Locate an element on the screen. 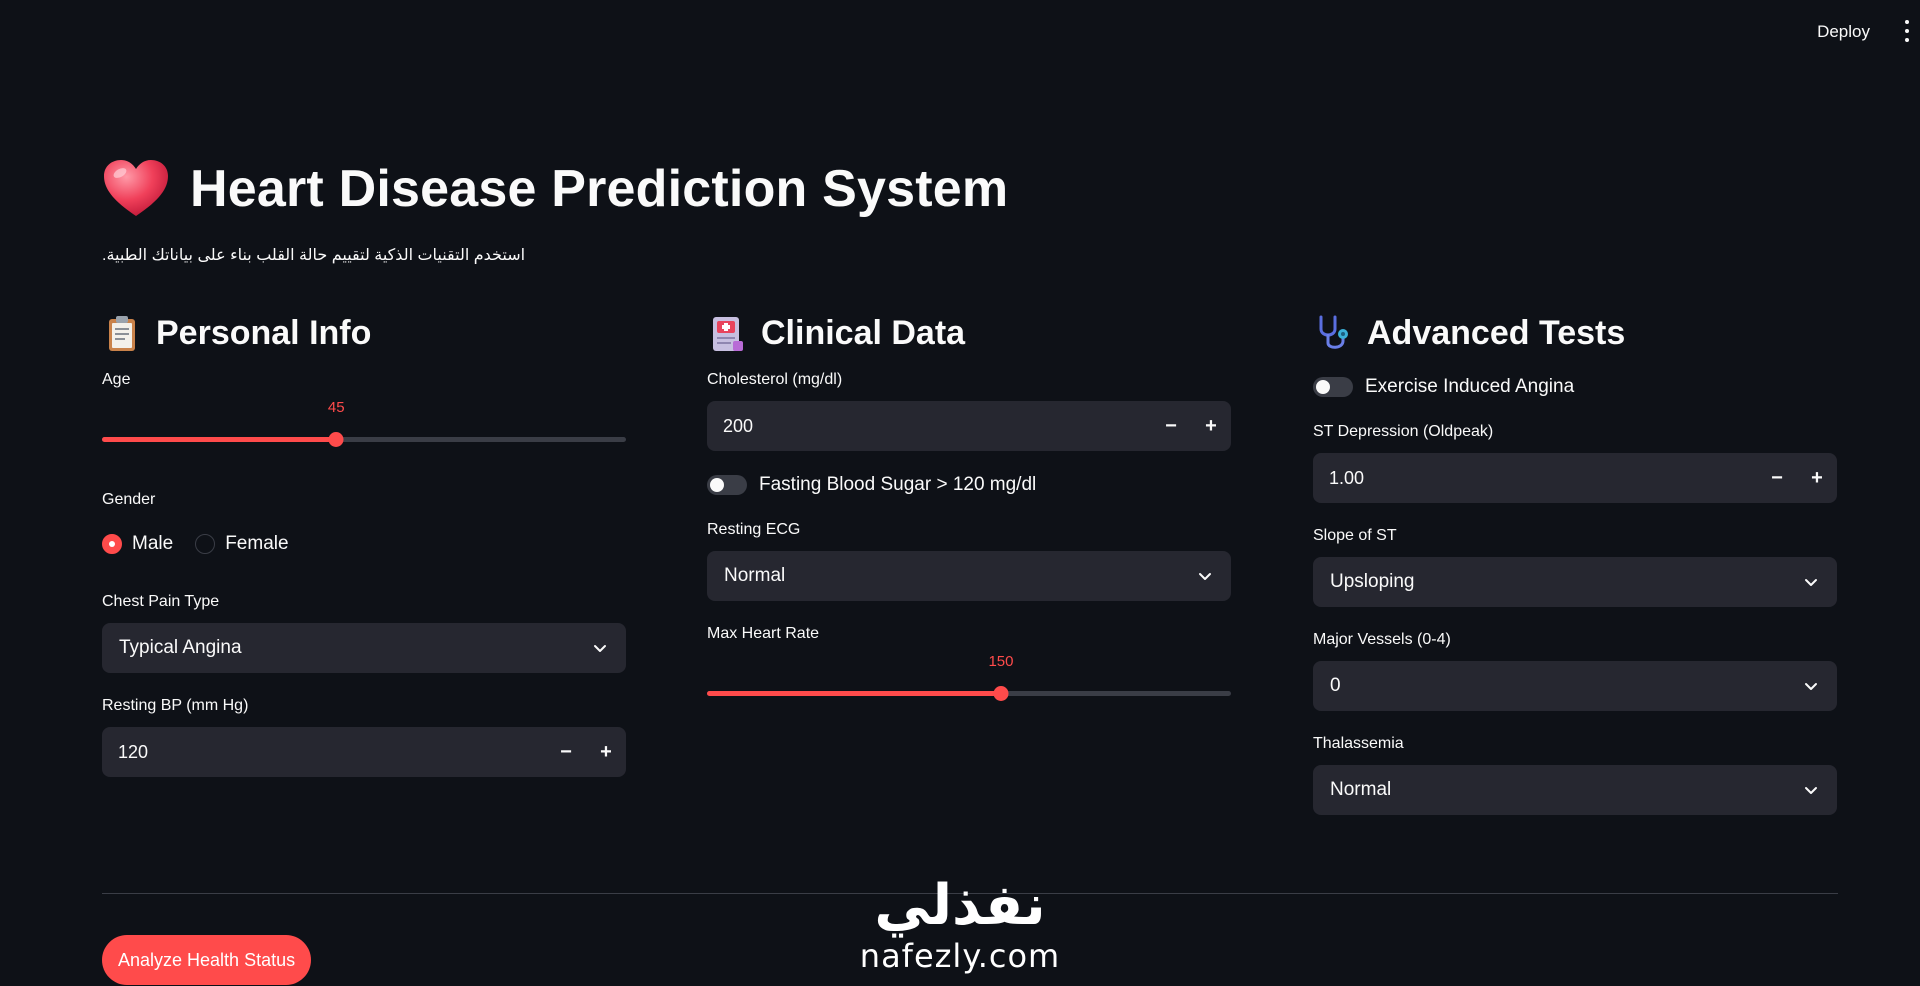  oldpeak-input: 1.00 − + is located at coordinates (1575, 478).